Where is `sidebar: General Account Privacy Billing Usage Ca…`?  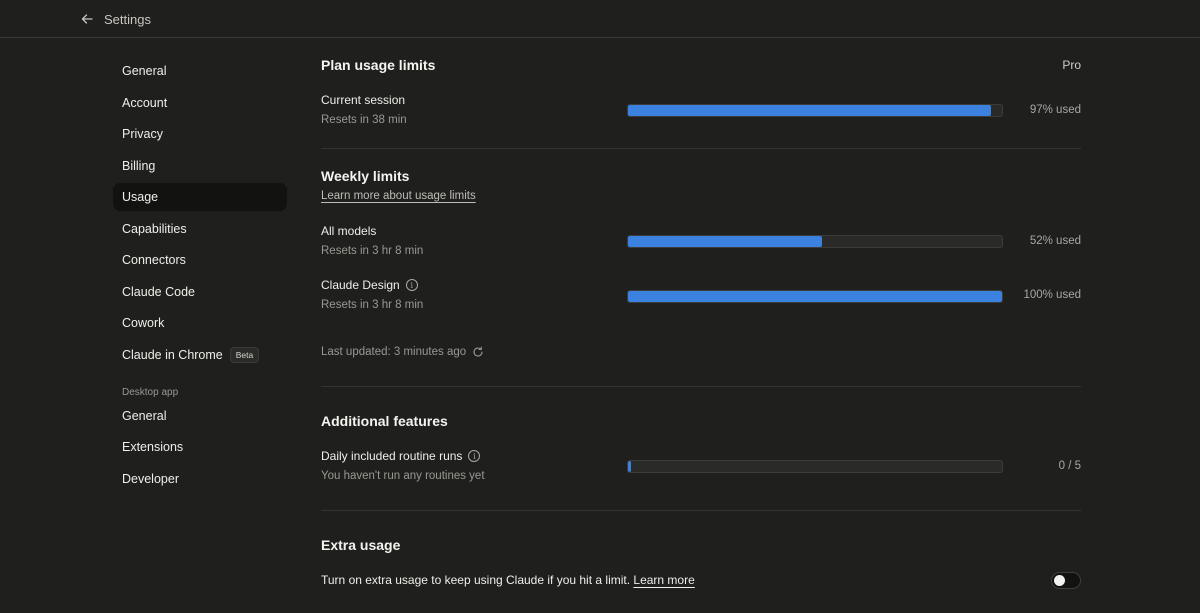 sidebar: General Account Privacy Billing Usage Ca… is located at coordinates (200, 276).